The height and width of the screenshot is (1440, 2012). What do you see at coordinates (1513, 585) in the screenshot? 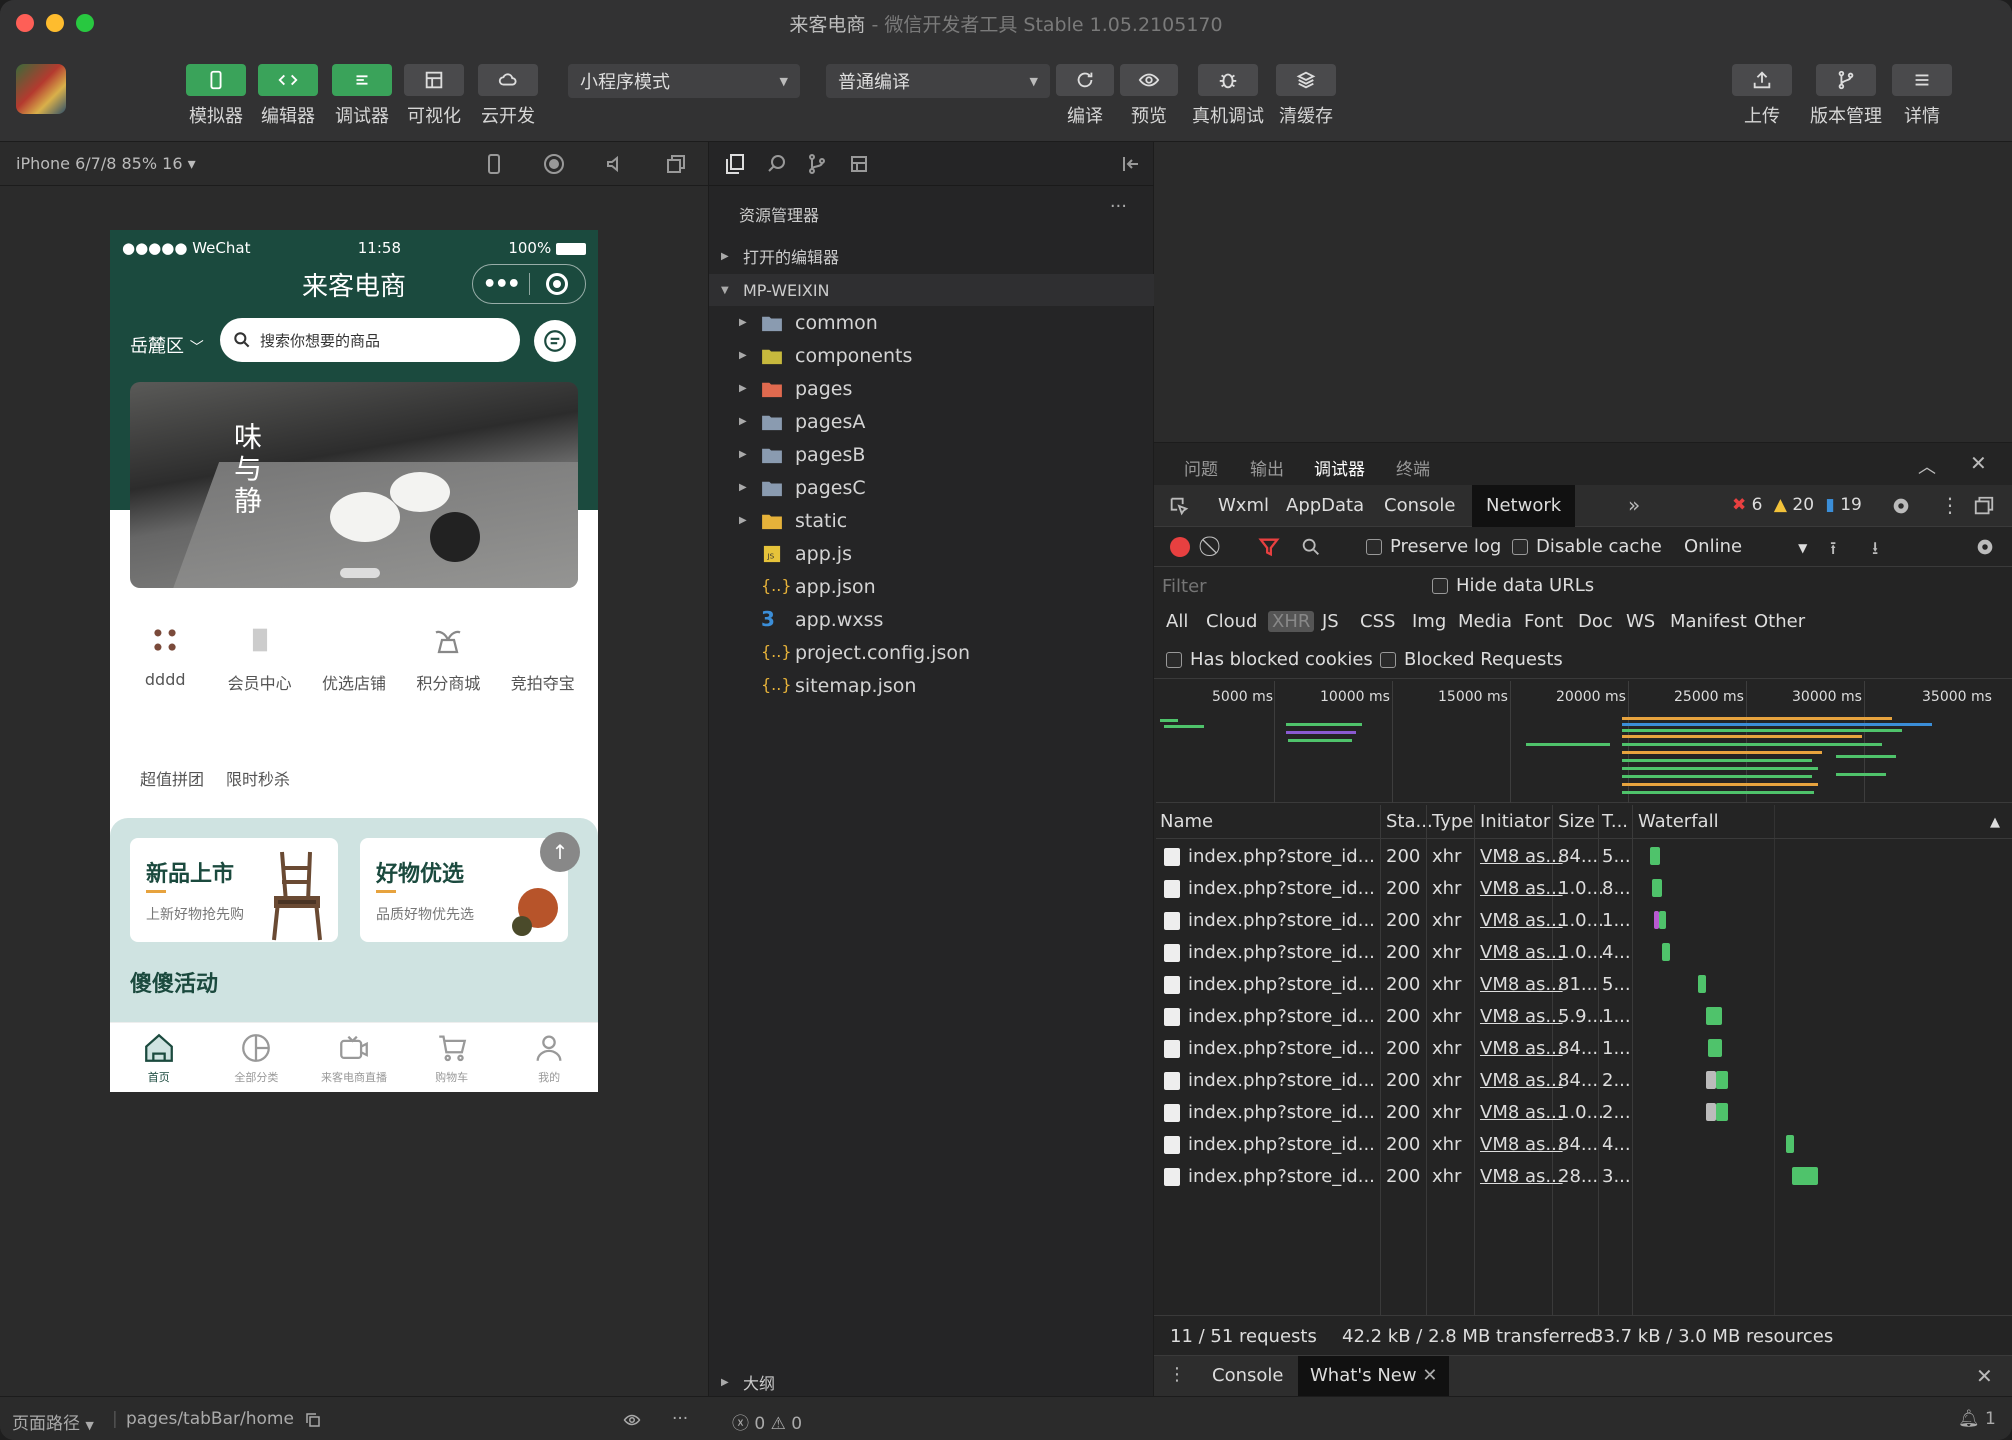
I see `hide-data-urls-checkbox: Hide data URLs` at bounding box center [1513, 585].